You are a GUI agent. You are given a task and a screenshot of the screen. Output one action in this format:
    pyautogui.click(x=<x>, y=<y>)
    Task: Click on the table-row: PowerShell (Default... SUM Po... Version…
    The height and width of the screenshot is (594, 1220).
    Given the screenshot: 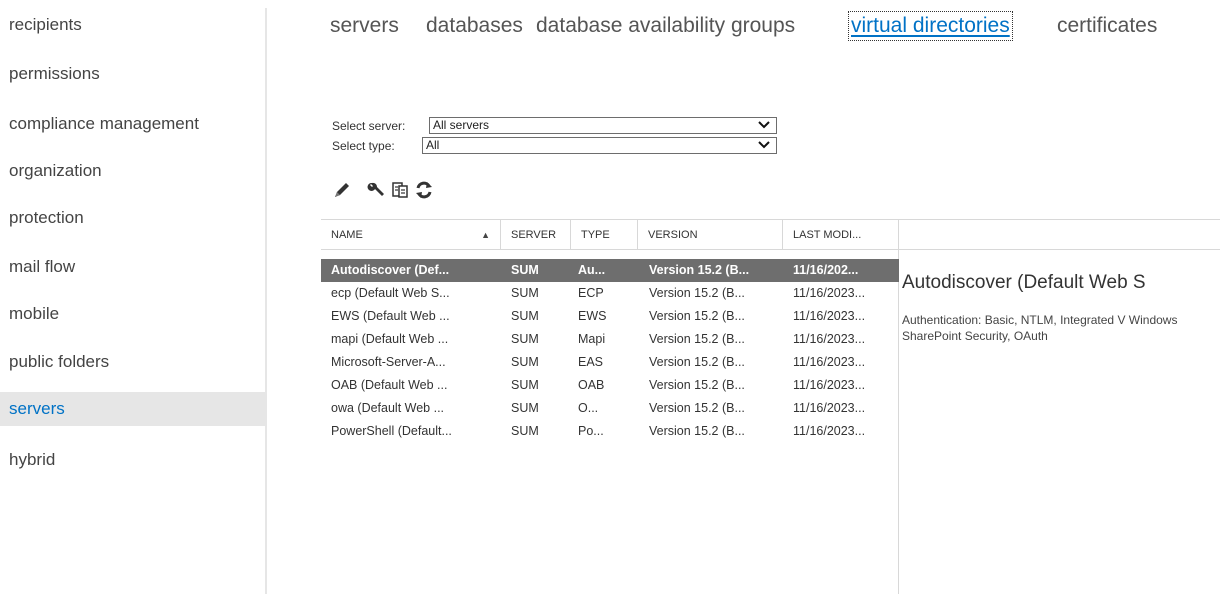 What is the action you would take?
    pyautogui.click(x=610, y=431)
    